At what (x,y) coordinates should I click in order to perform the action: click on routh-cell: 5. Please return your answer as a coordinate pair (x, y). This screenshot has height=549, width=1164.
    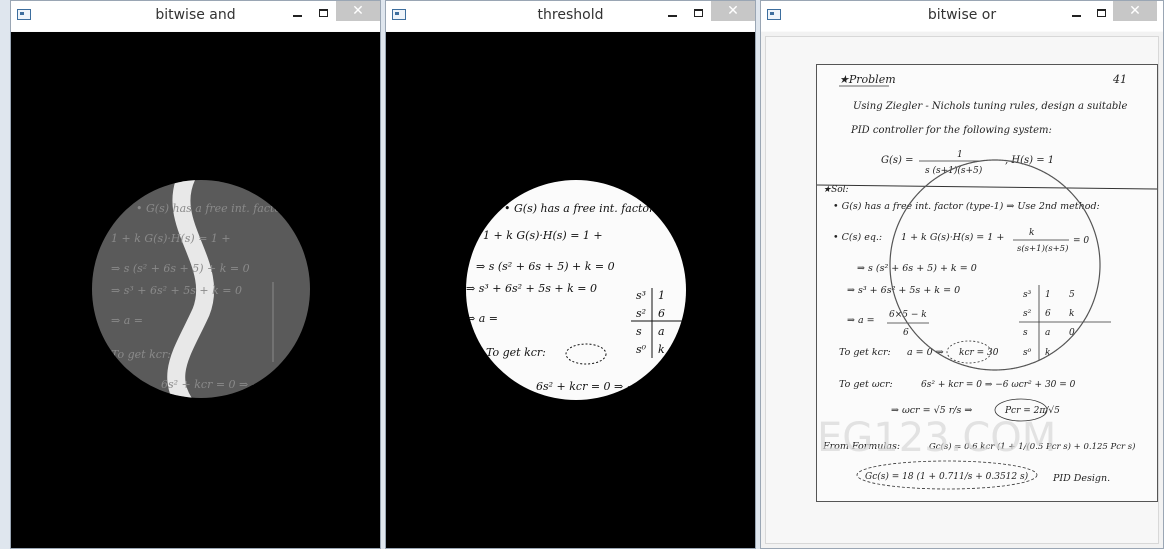
    Looking at the image, I should click on (1072, 295).